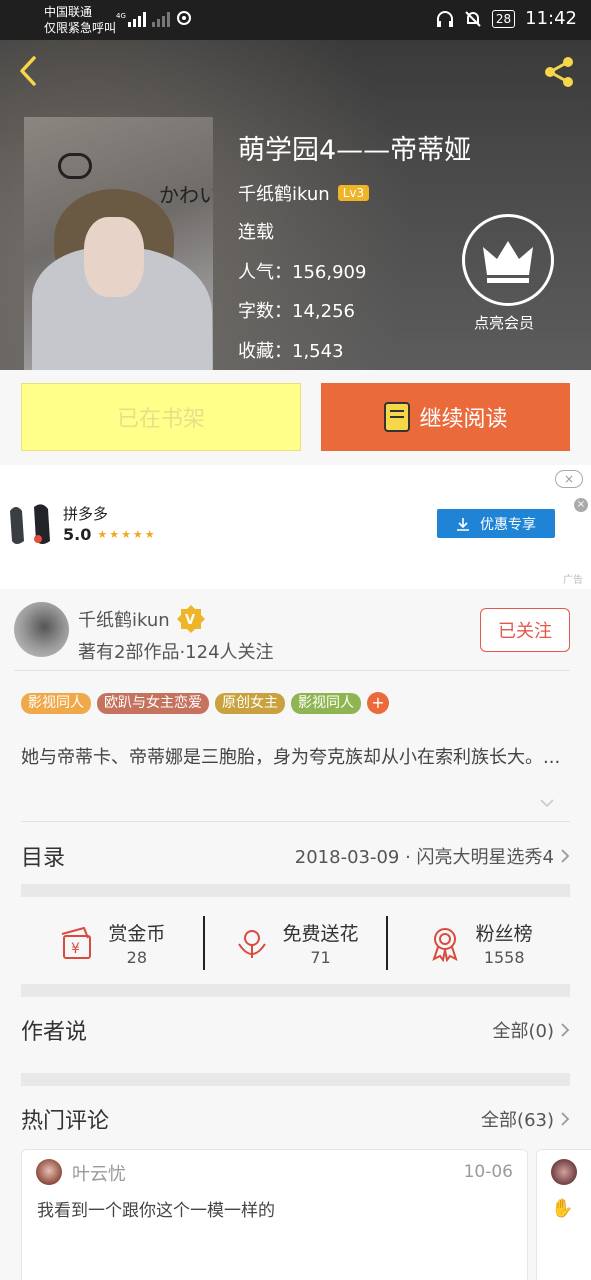  What do you see at coordinates (265, 272) in the screenshot?
I see `popularity-label: 人气：` at bounding box center [265, 272].